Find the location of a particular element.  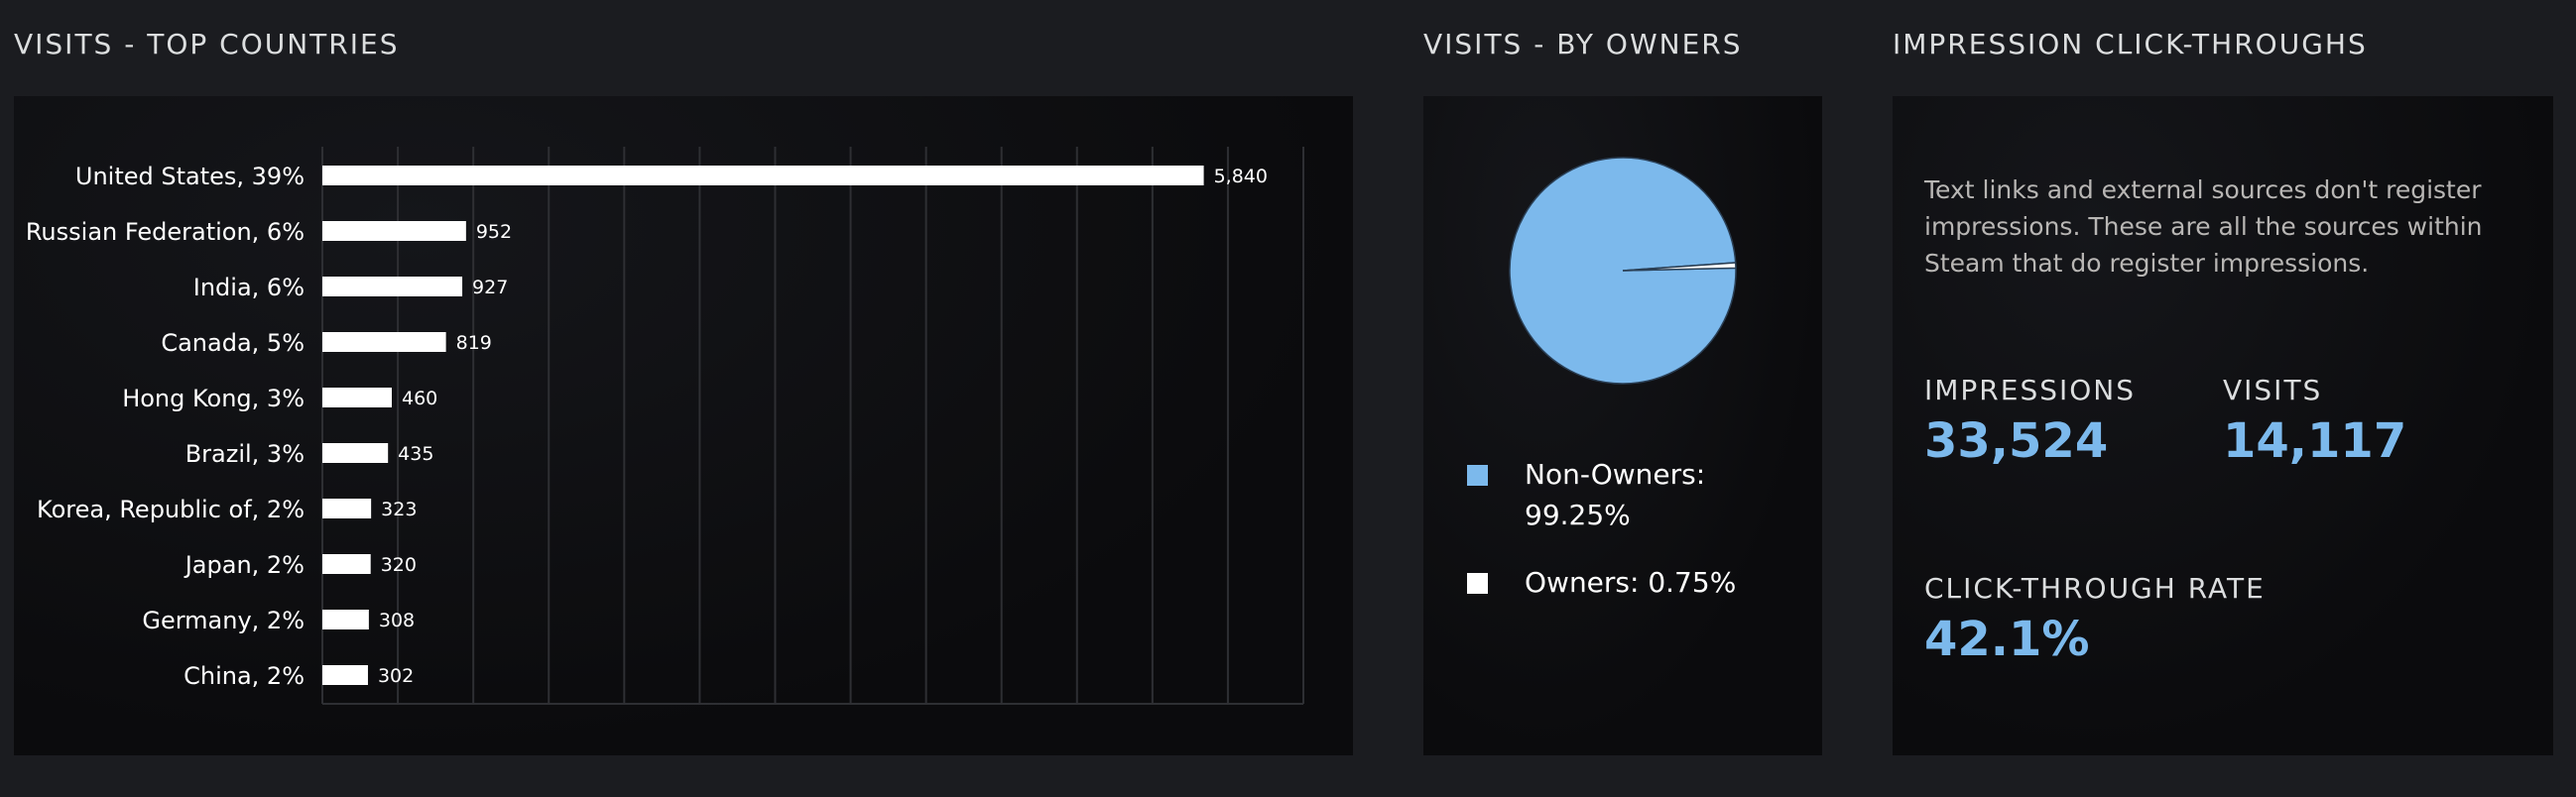

click-through-rate-label: CLICK-THROUGH RATE is located at coordinates (2095, 588).